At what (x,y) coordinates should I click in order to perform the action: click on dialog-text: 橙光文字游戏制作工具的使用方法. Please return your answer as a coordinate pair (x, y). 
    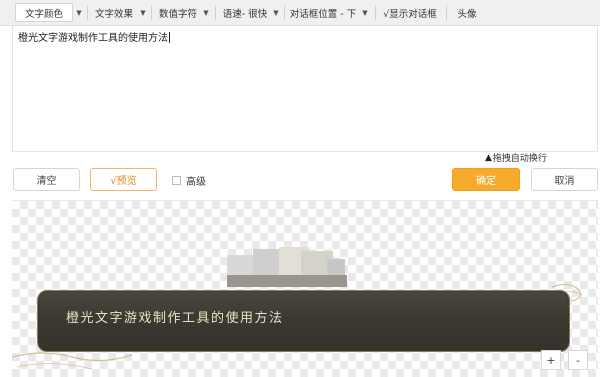
    Looking at the image, I should click on (175, 318).